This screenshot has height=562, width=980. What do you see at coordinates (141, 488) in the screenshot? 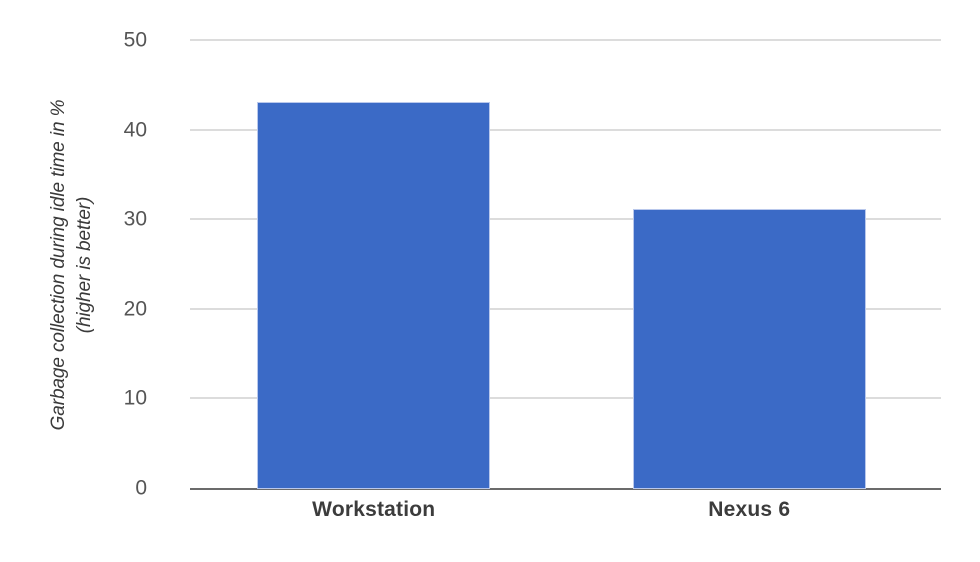
I see `y-axis-tick-label: 0` at bounding box center [141, 488].